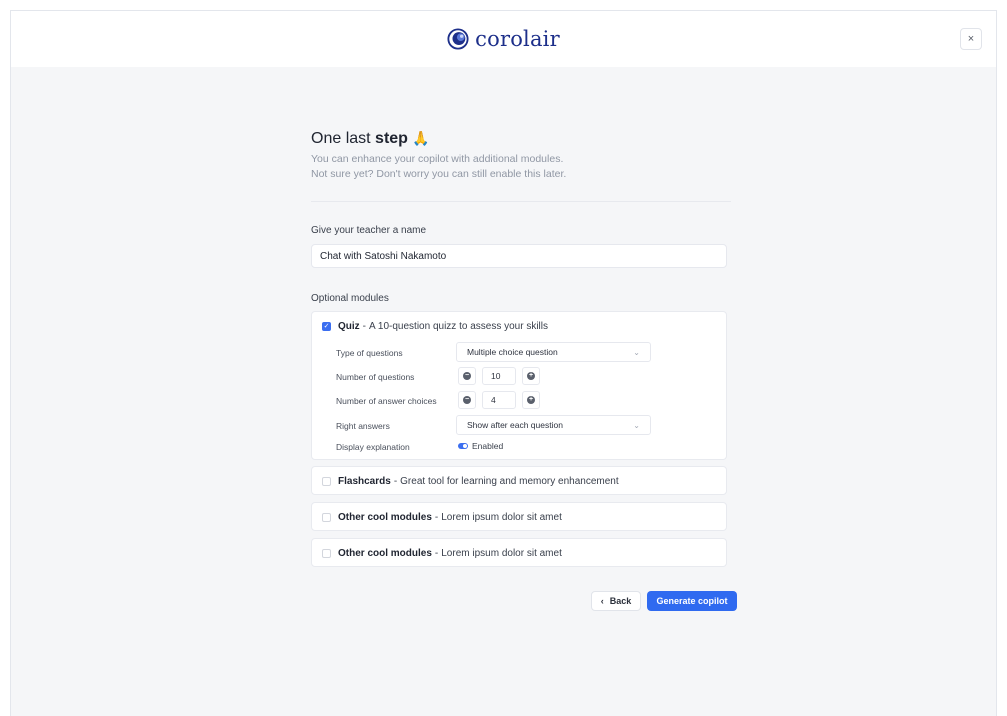 The image size is (1007, 716). I want to click on other-module-2-checkbox, so click(326, 553).